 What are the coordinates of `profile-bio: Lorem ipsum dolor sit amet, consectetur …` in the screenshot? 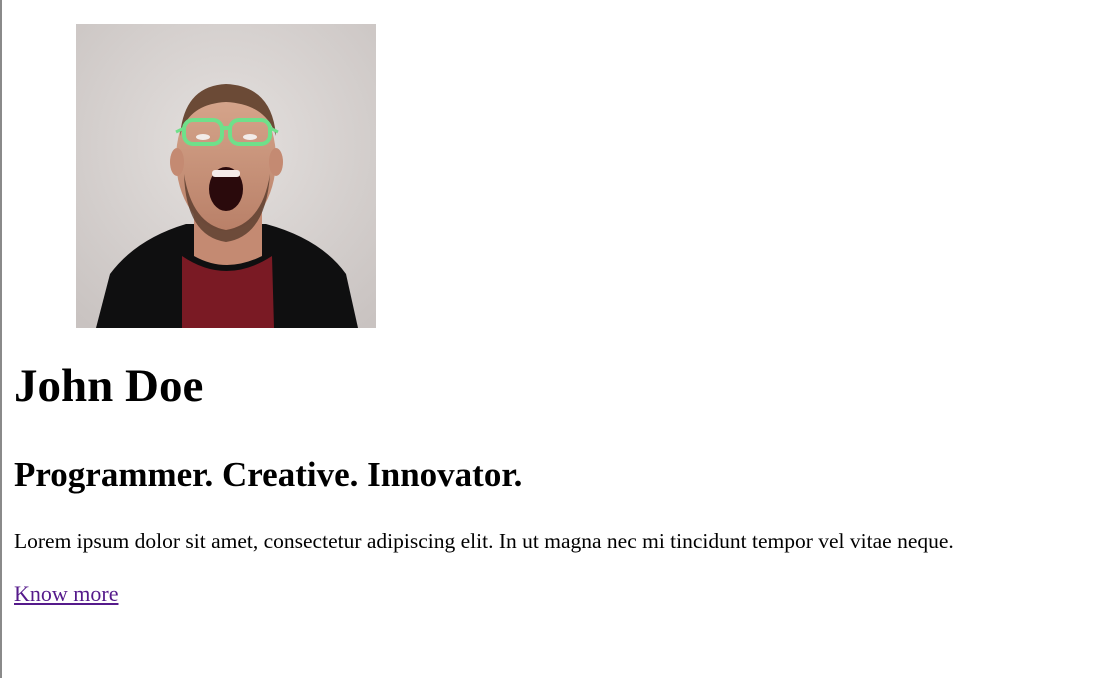 It's located at (484, 541).